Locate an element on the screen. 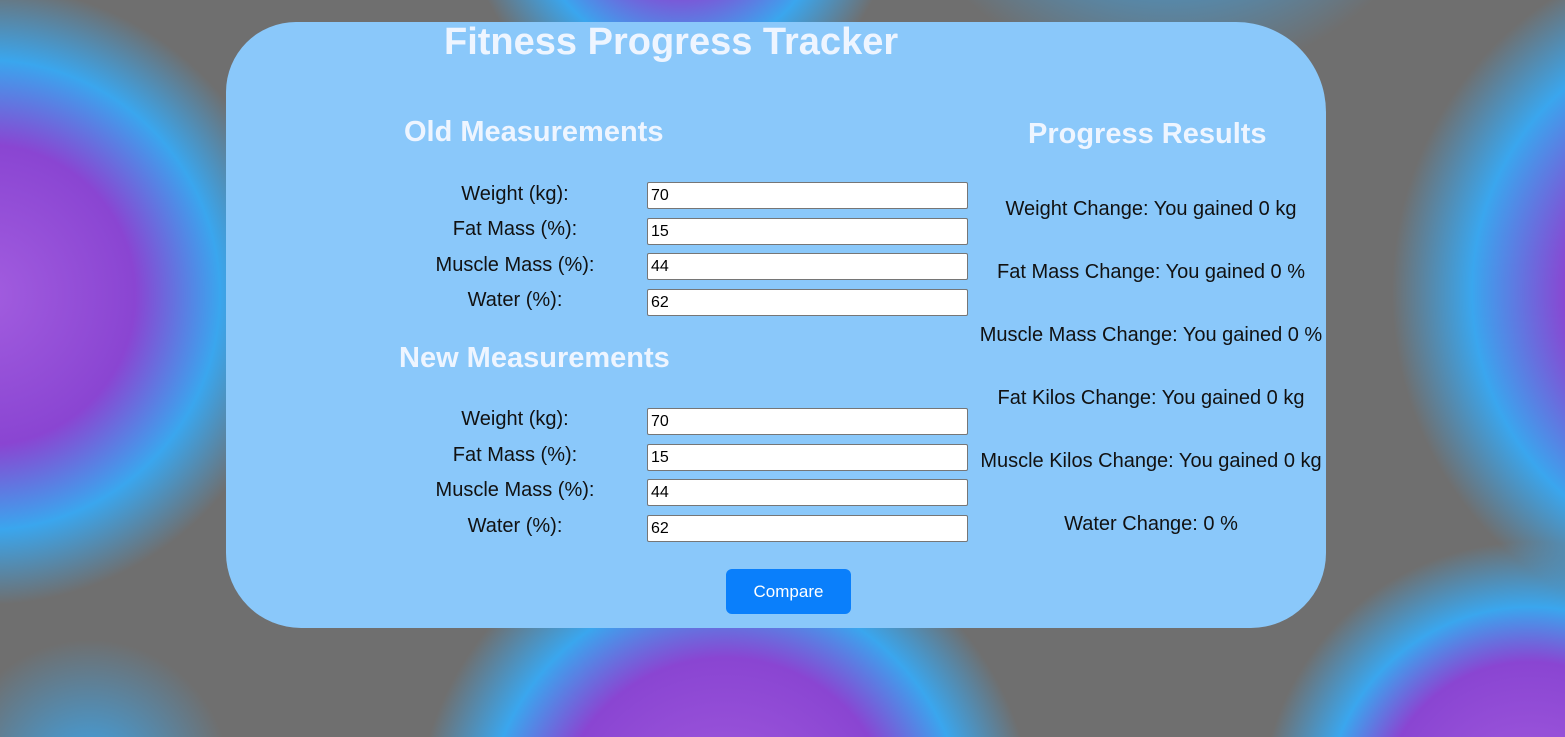  page-title: Fitness Progress Tracker is located at coordinates (671, 42).